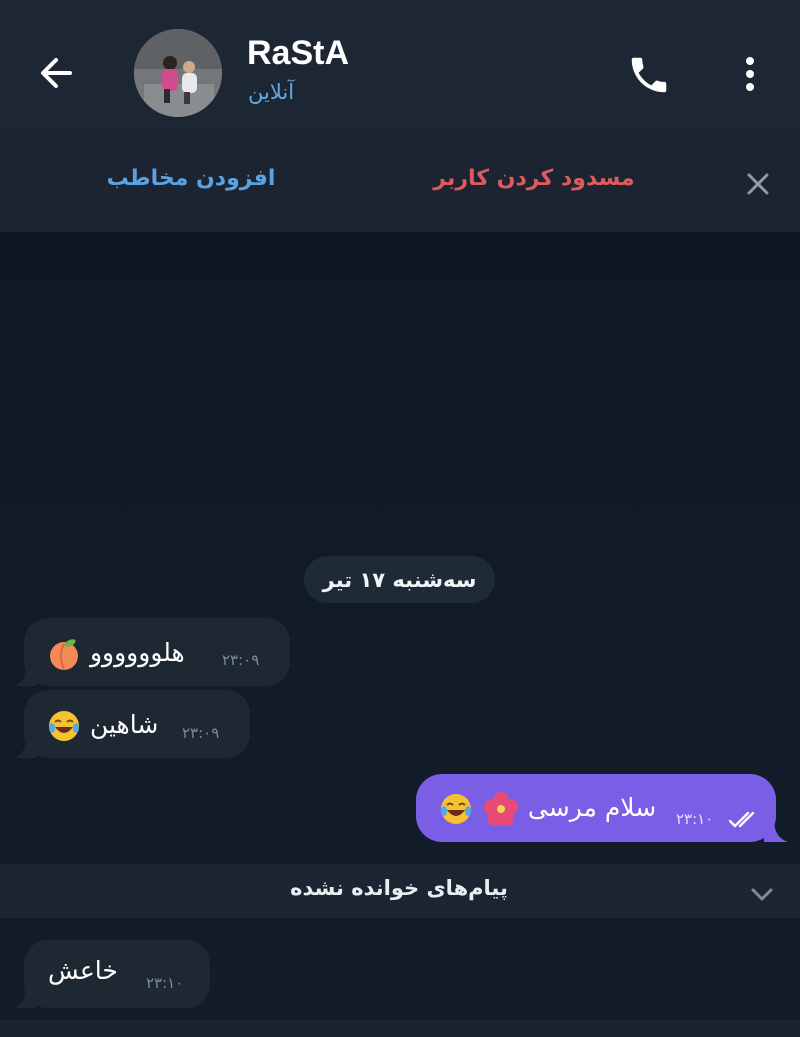 This screenshot has width=800, height=1037. What do you see at coordinates (298, 53) in the screenshot?
I see `contact-name: RaStA` at bounding box center [298, 53].